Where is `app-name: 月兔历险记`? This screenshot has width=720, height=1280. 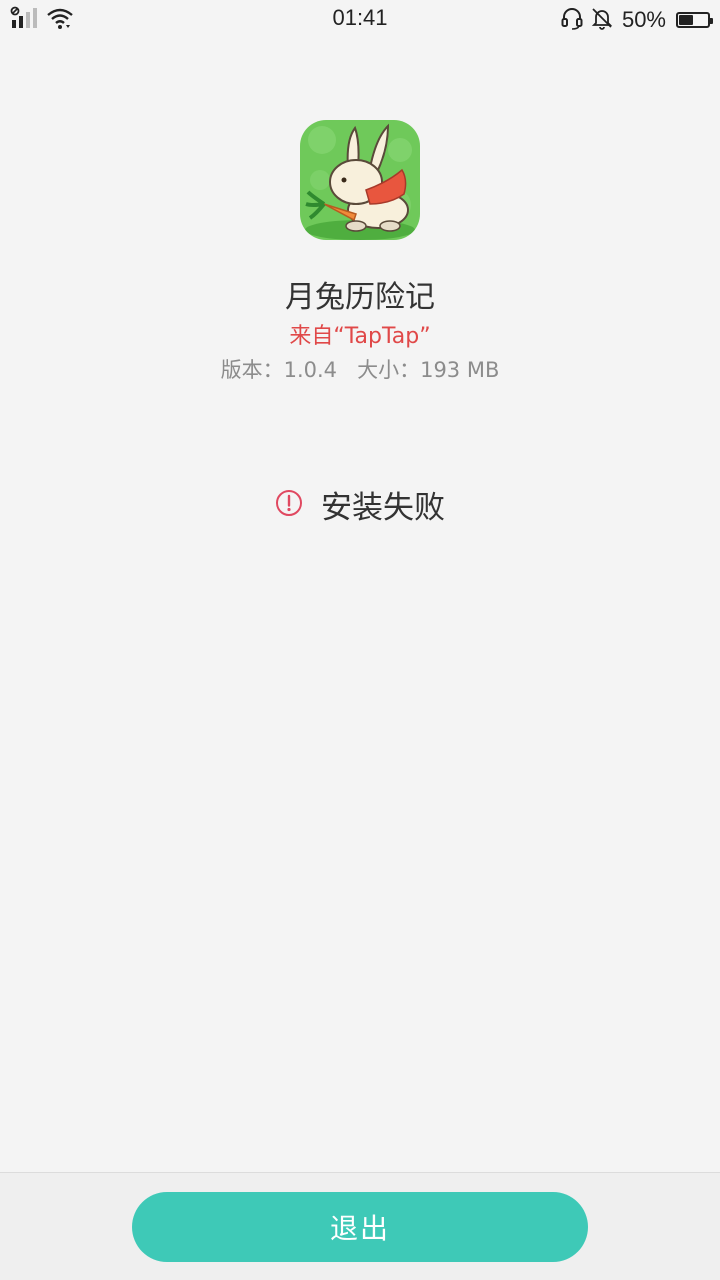 app-name: 月兔历险记 is located at coordinates (360, 297).